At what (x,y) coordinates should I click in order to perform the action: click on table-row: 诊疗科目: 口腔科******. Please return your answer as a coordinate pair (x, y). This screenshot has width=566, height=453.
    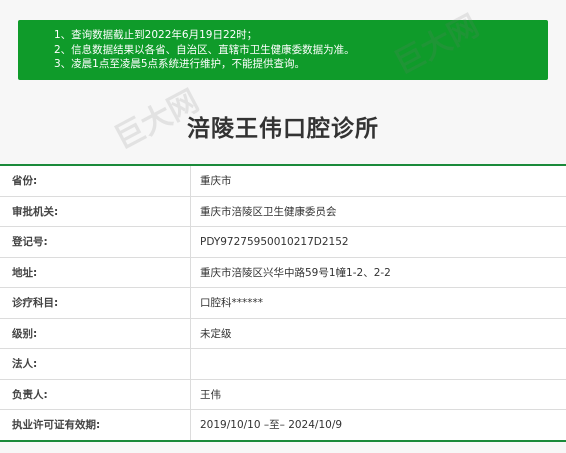
    Looking at the image, I should click on (283, 303).